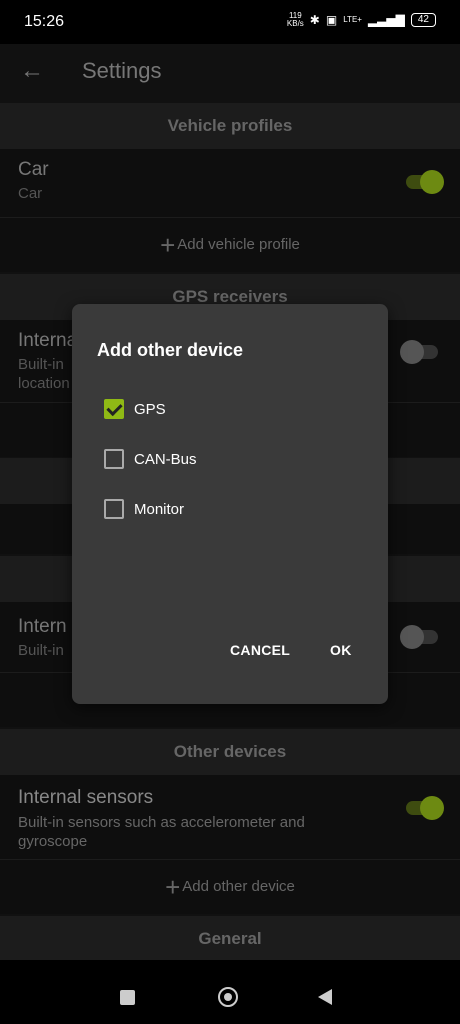  I want to click on section-header-vehicle-profiles: Vehicle profiles, so click(230, 126).